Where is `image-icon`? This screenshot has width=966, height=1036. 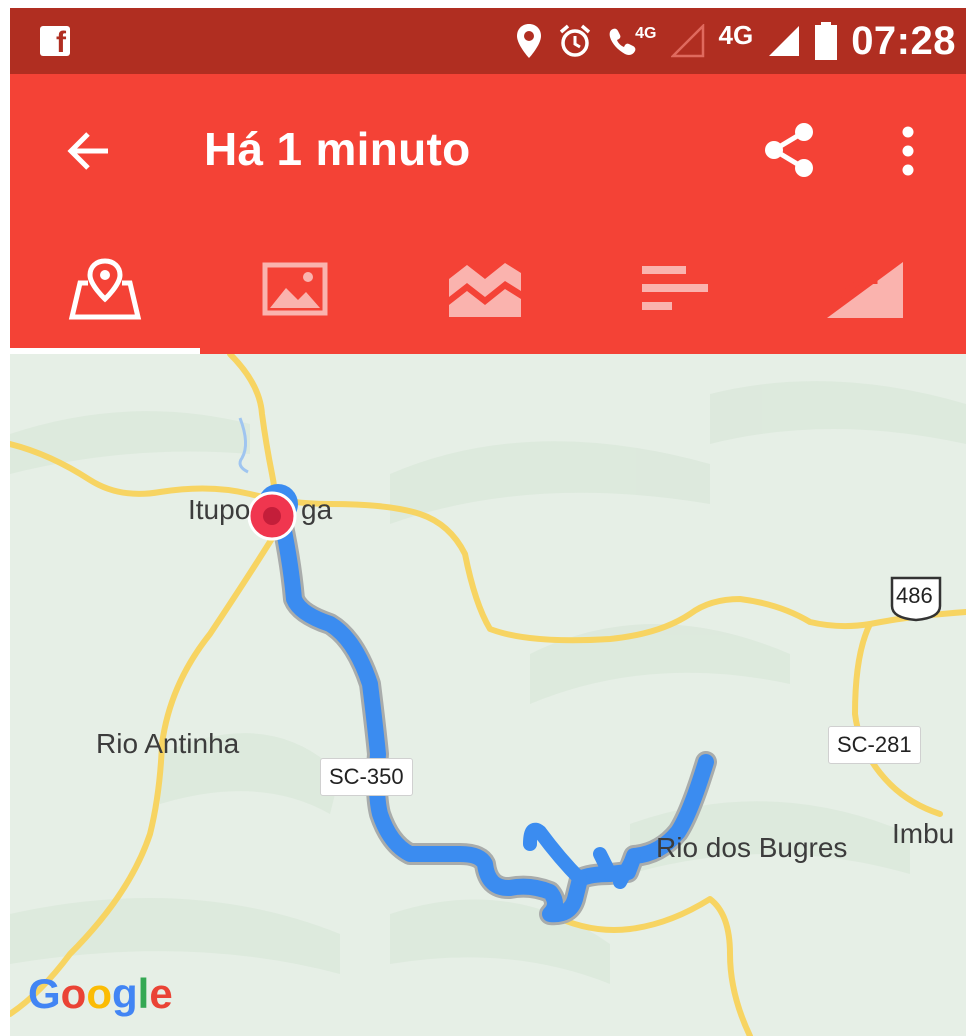 image-icon is located at coordinates (295, 289).